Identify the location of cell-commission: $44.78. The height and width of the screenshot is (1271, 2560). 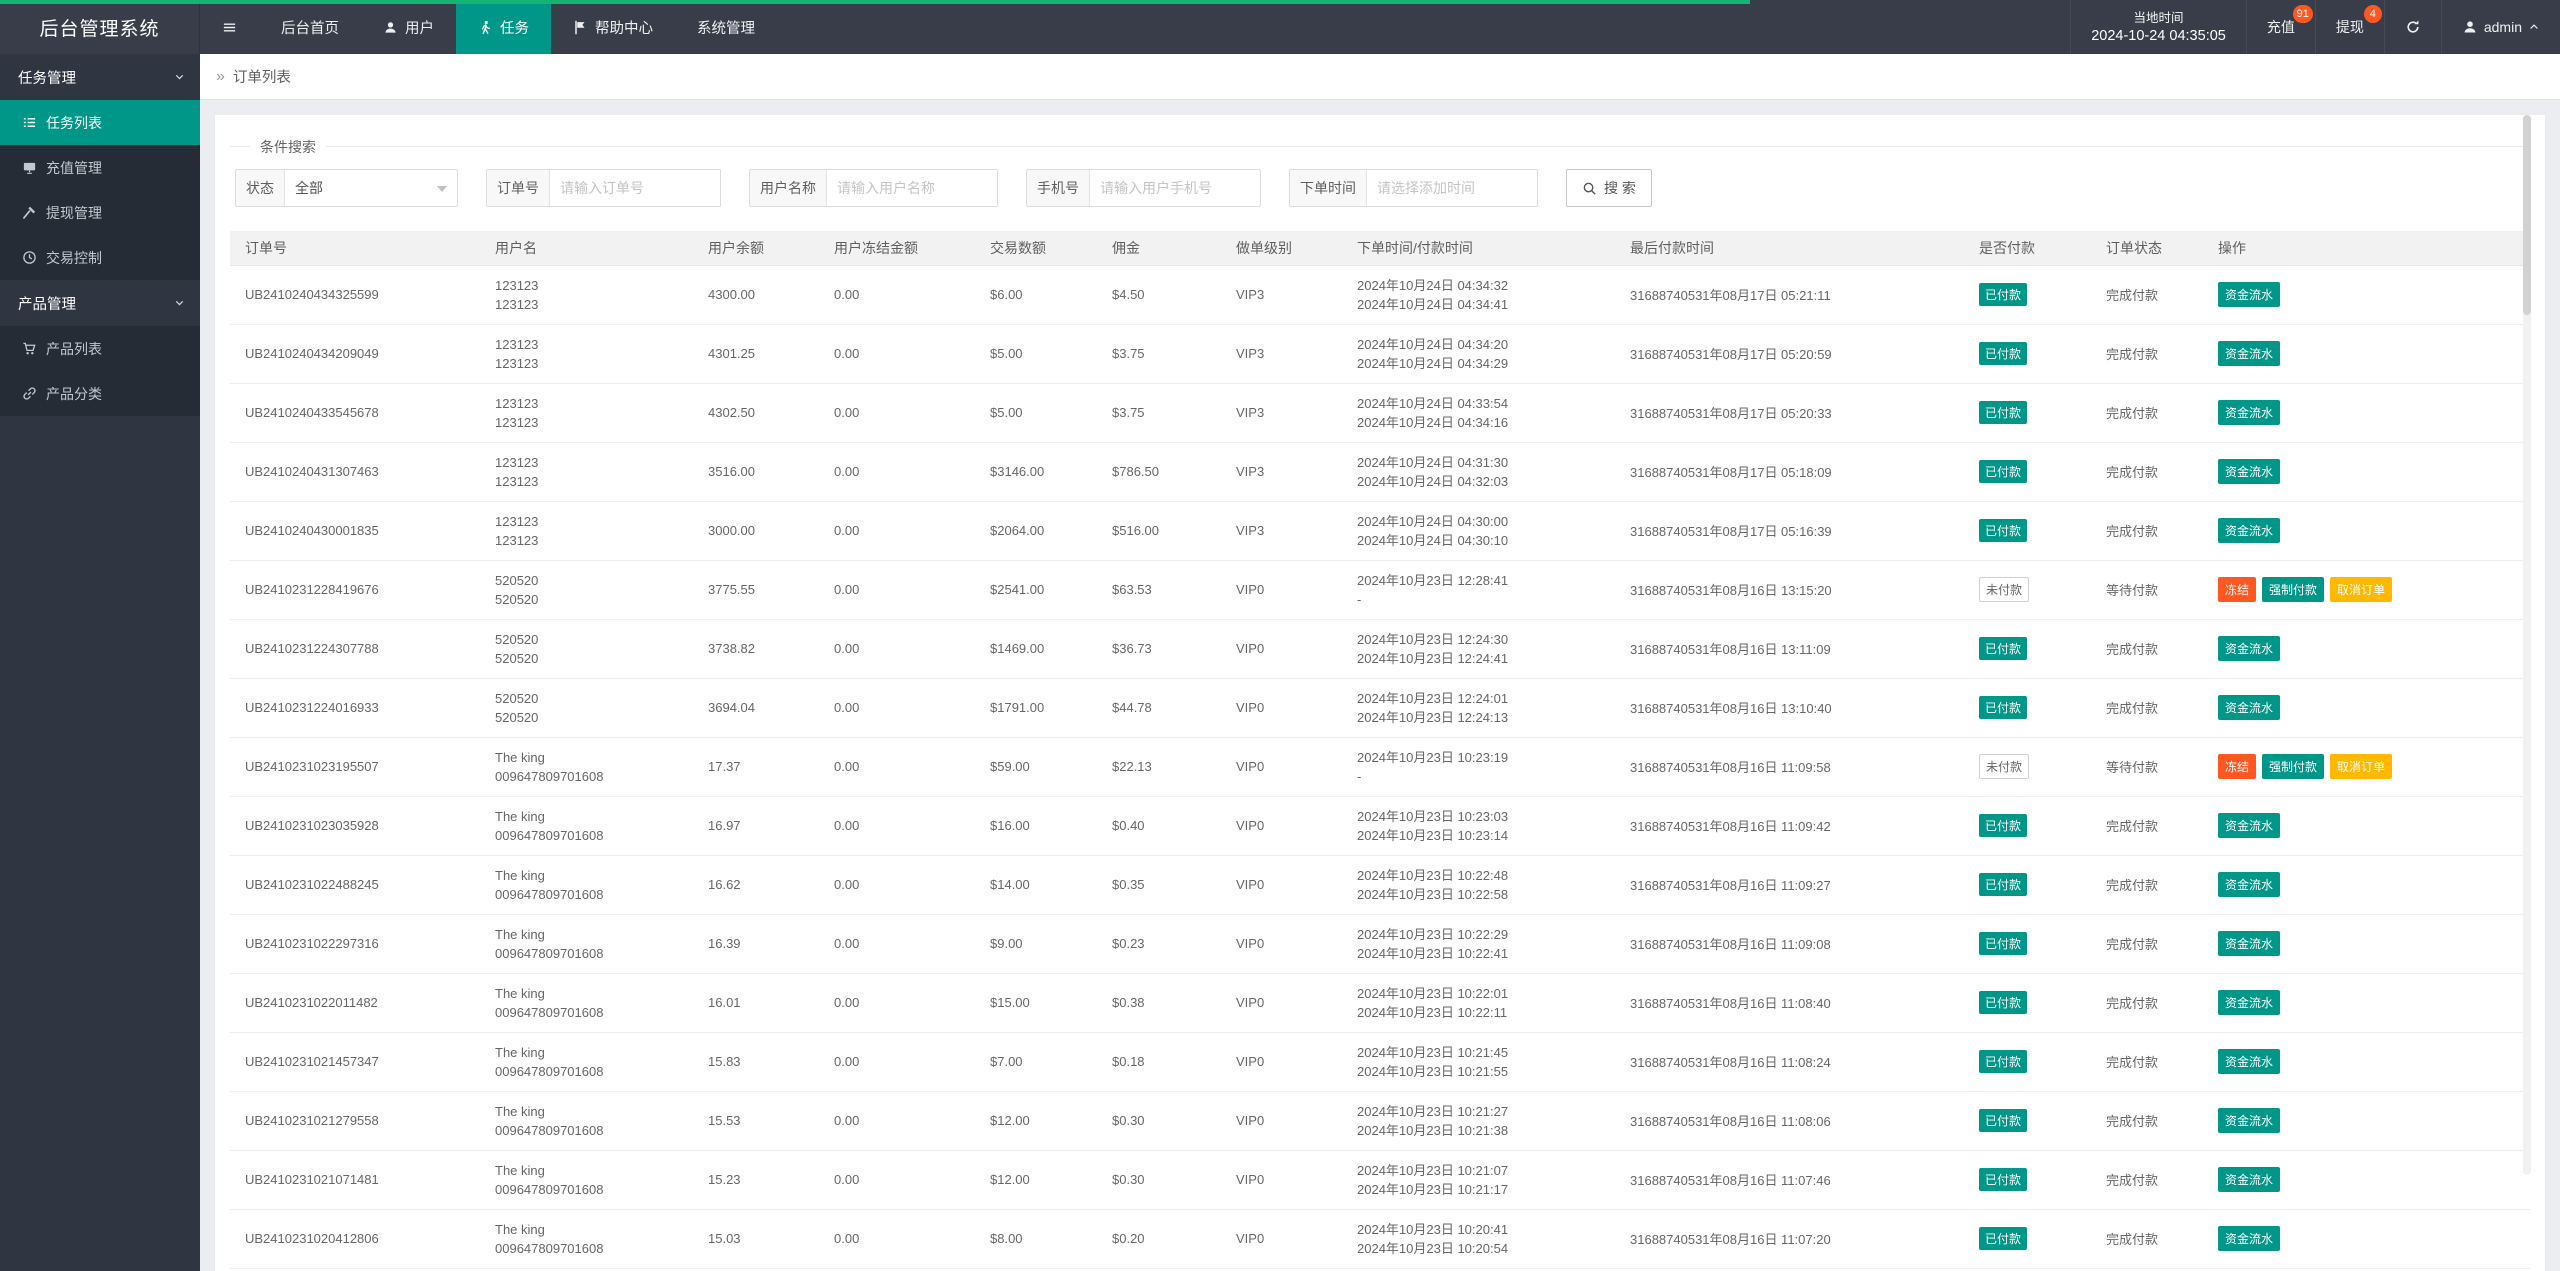
(1159, 708).